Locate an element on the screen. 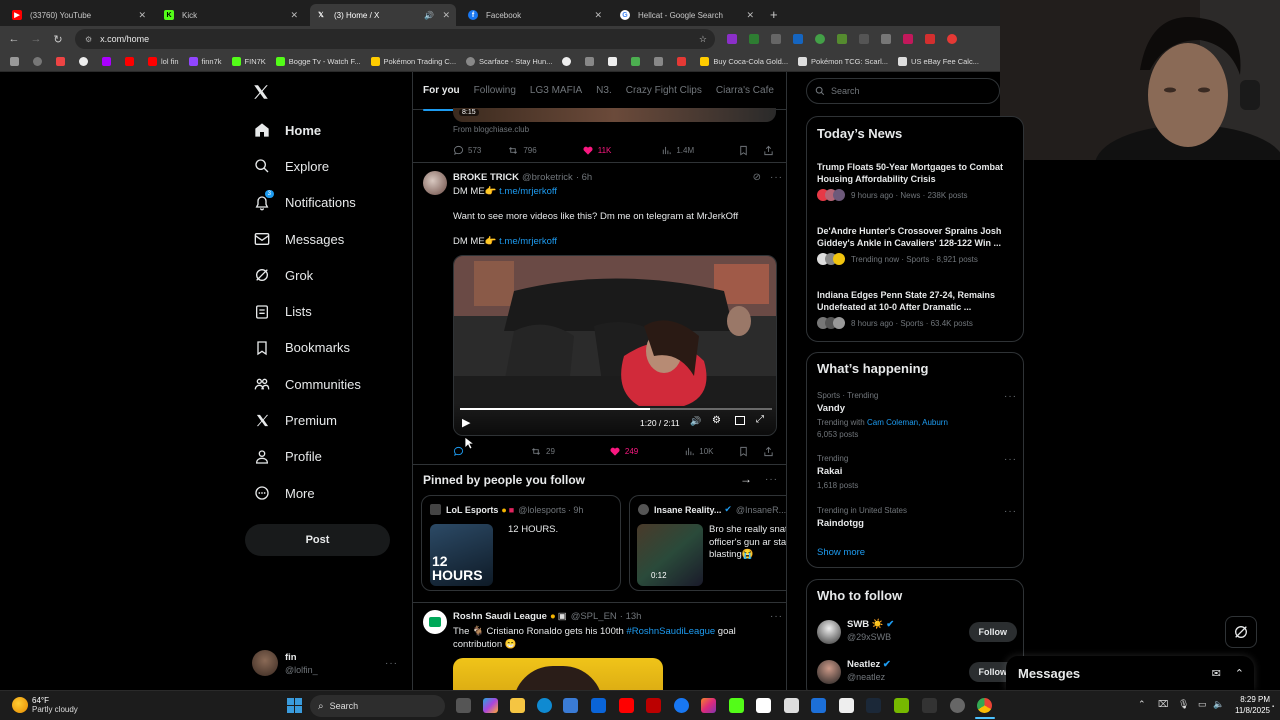  fullscreen-icon: ⤢ is located at coordinates (760, 419).